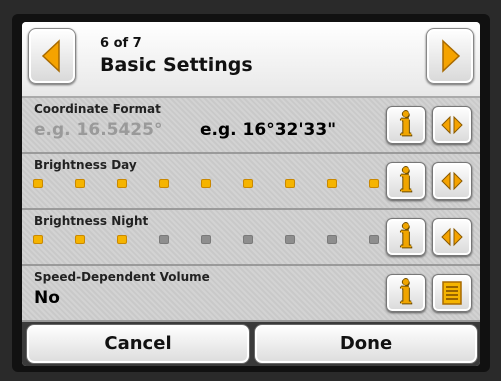 This screenshot has height=381, width=501. What do you see at coordinates (268, 130) in the screenshot?
I see `coordinate-option-dms: e.g. 16°32'33"` at bounding box center [268, 130].